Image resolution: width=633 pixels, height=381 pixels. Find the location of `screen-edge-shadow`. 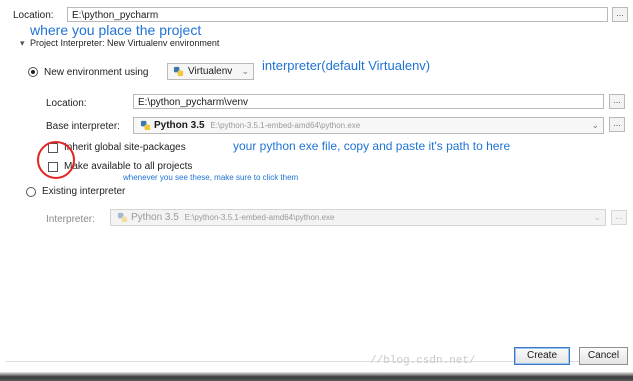

screen-edge-shadow is located at coordinates (316, 376).